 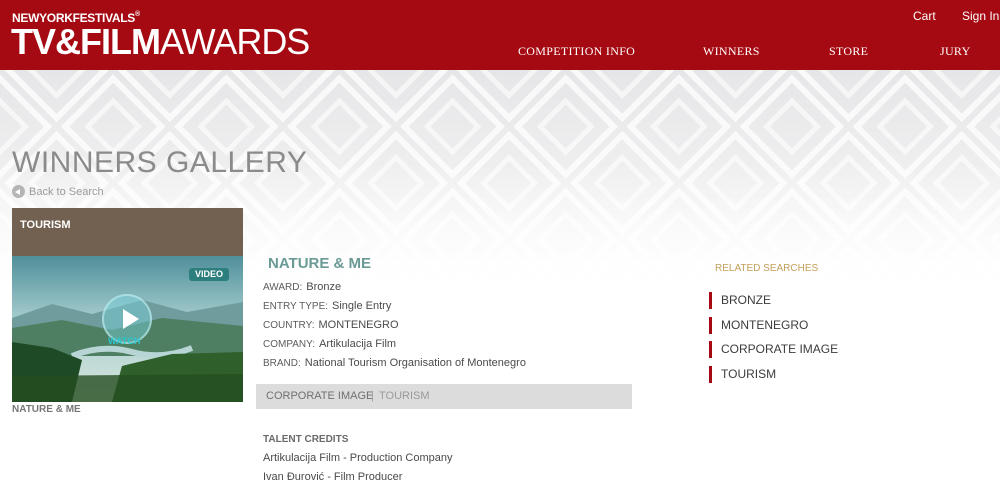 I want to click on logo-main-light: AWARDS, so click(x=234, y=41).